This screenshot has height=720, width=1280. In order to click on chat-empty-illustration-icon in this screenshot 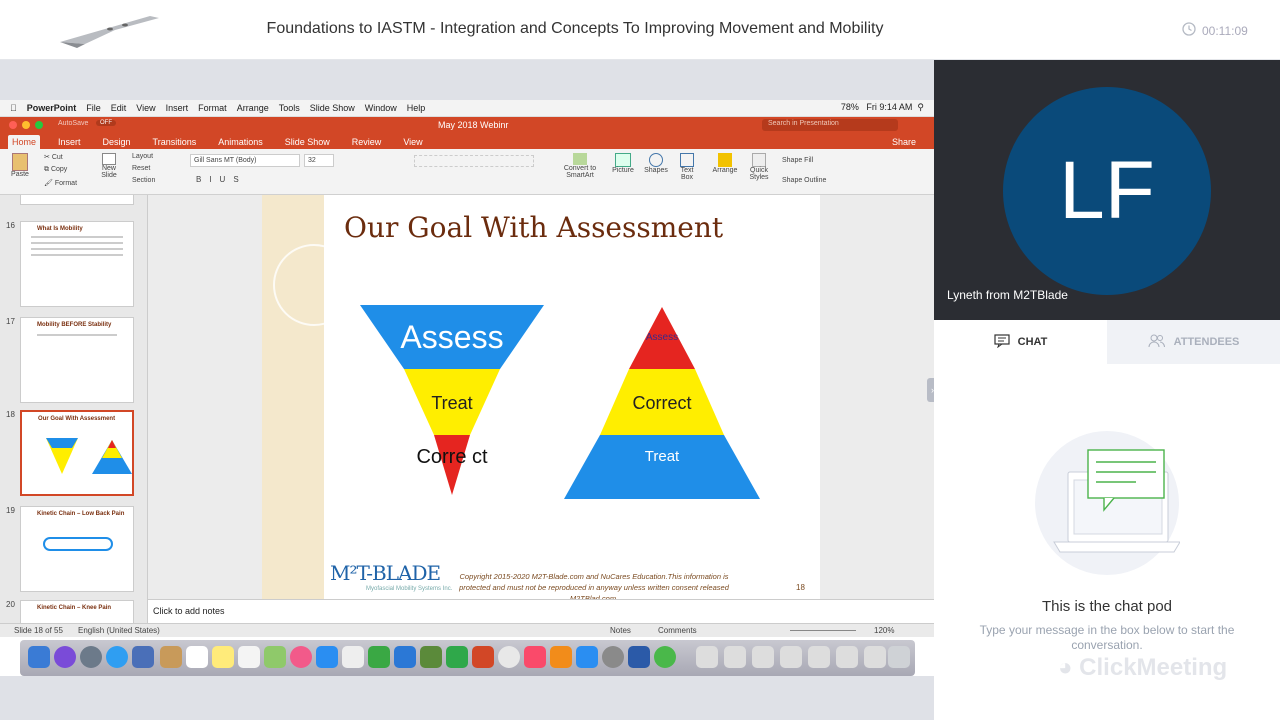, I will do `click(1107, 505)`.